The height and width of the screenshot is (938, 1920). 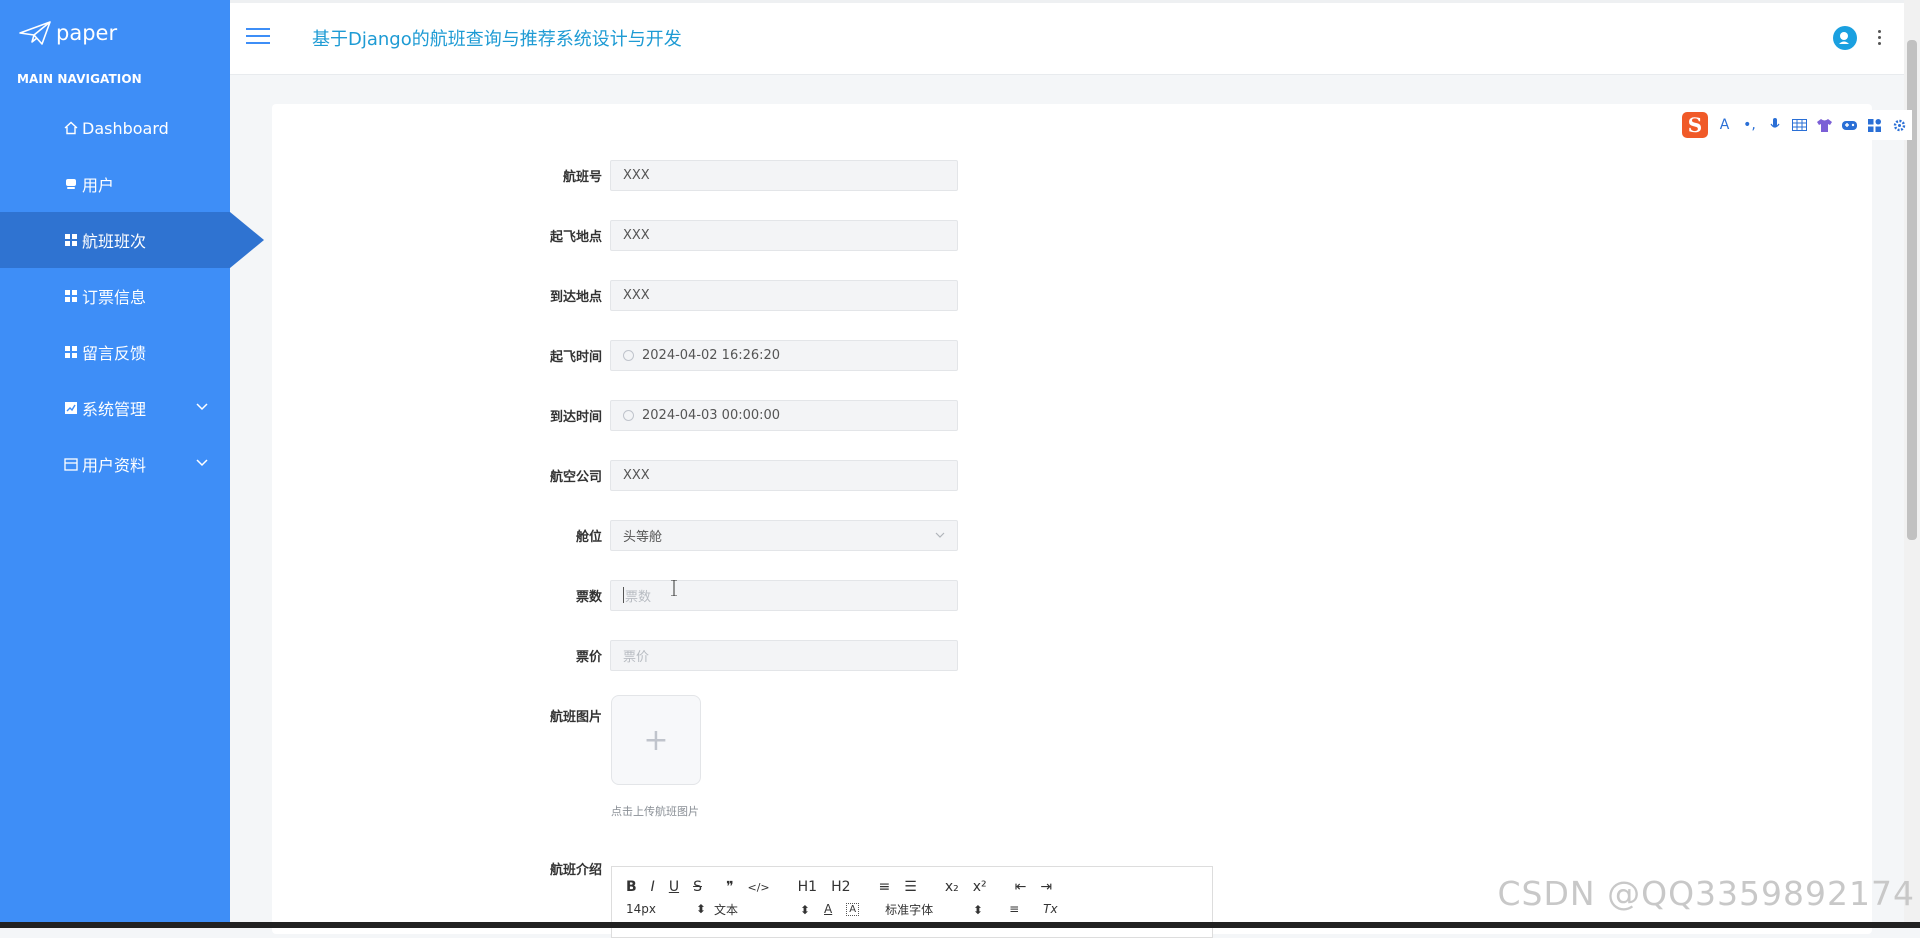 What do you see at coordinates (784, 475) in the screenshot?
I see `airline-input: XXX` at bounding box center [784, 475].